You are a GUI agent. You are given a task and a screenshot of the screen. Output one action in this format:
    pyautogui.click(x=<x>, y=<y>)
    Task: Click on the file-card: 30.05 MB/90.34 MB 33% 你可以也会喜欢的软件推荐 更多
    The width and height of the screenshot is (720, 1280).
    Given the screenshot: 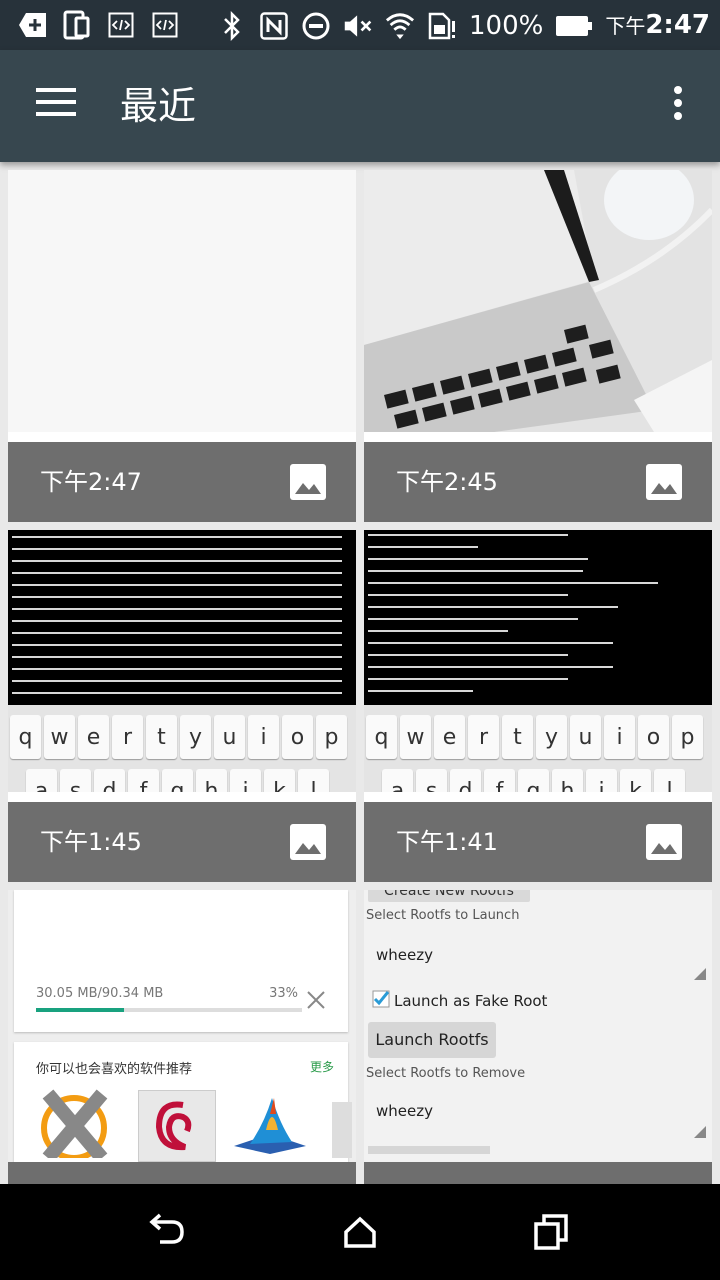 What is the action you would take?
    pyautogui.click(x=182, y=1037)
    